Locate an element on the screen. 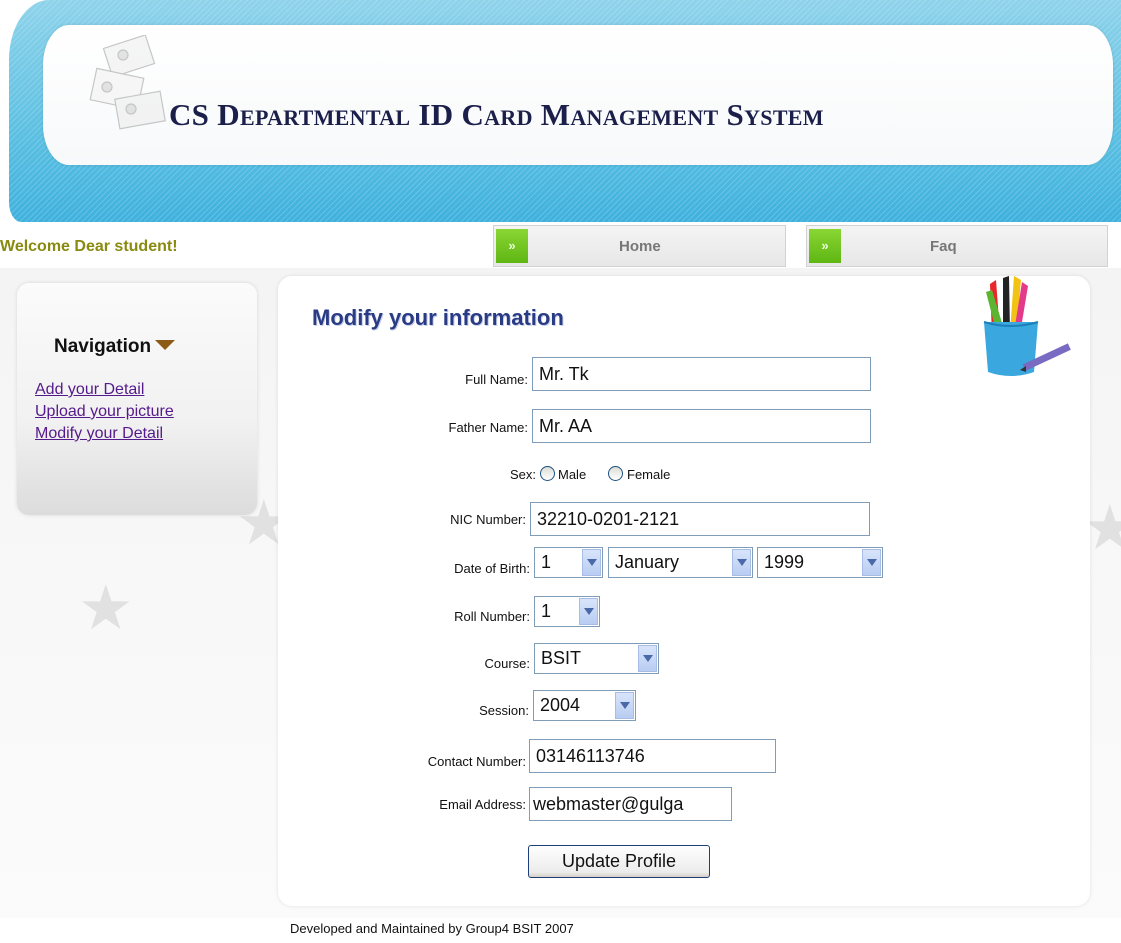 This screenshot has height=943, width=1121. id-card-logo-icon is located at coordinates (127, 82).